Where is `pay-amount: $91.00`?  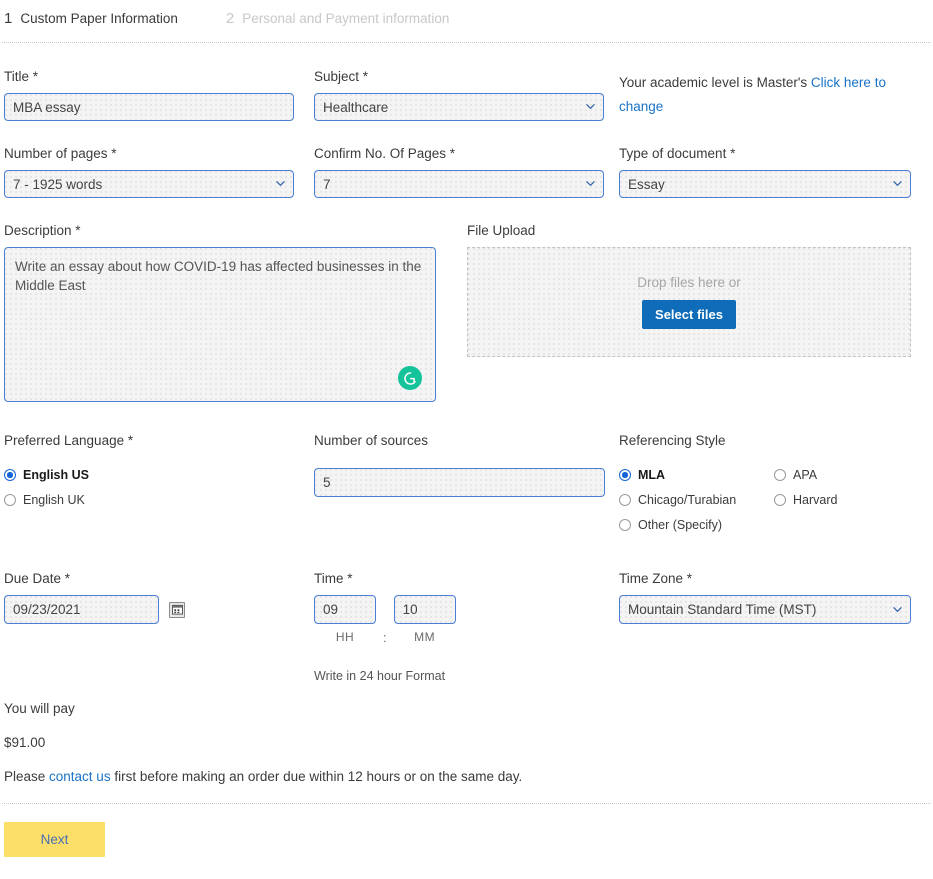 pay-amount: $91.00 is located at coordinates (25, 742).